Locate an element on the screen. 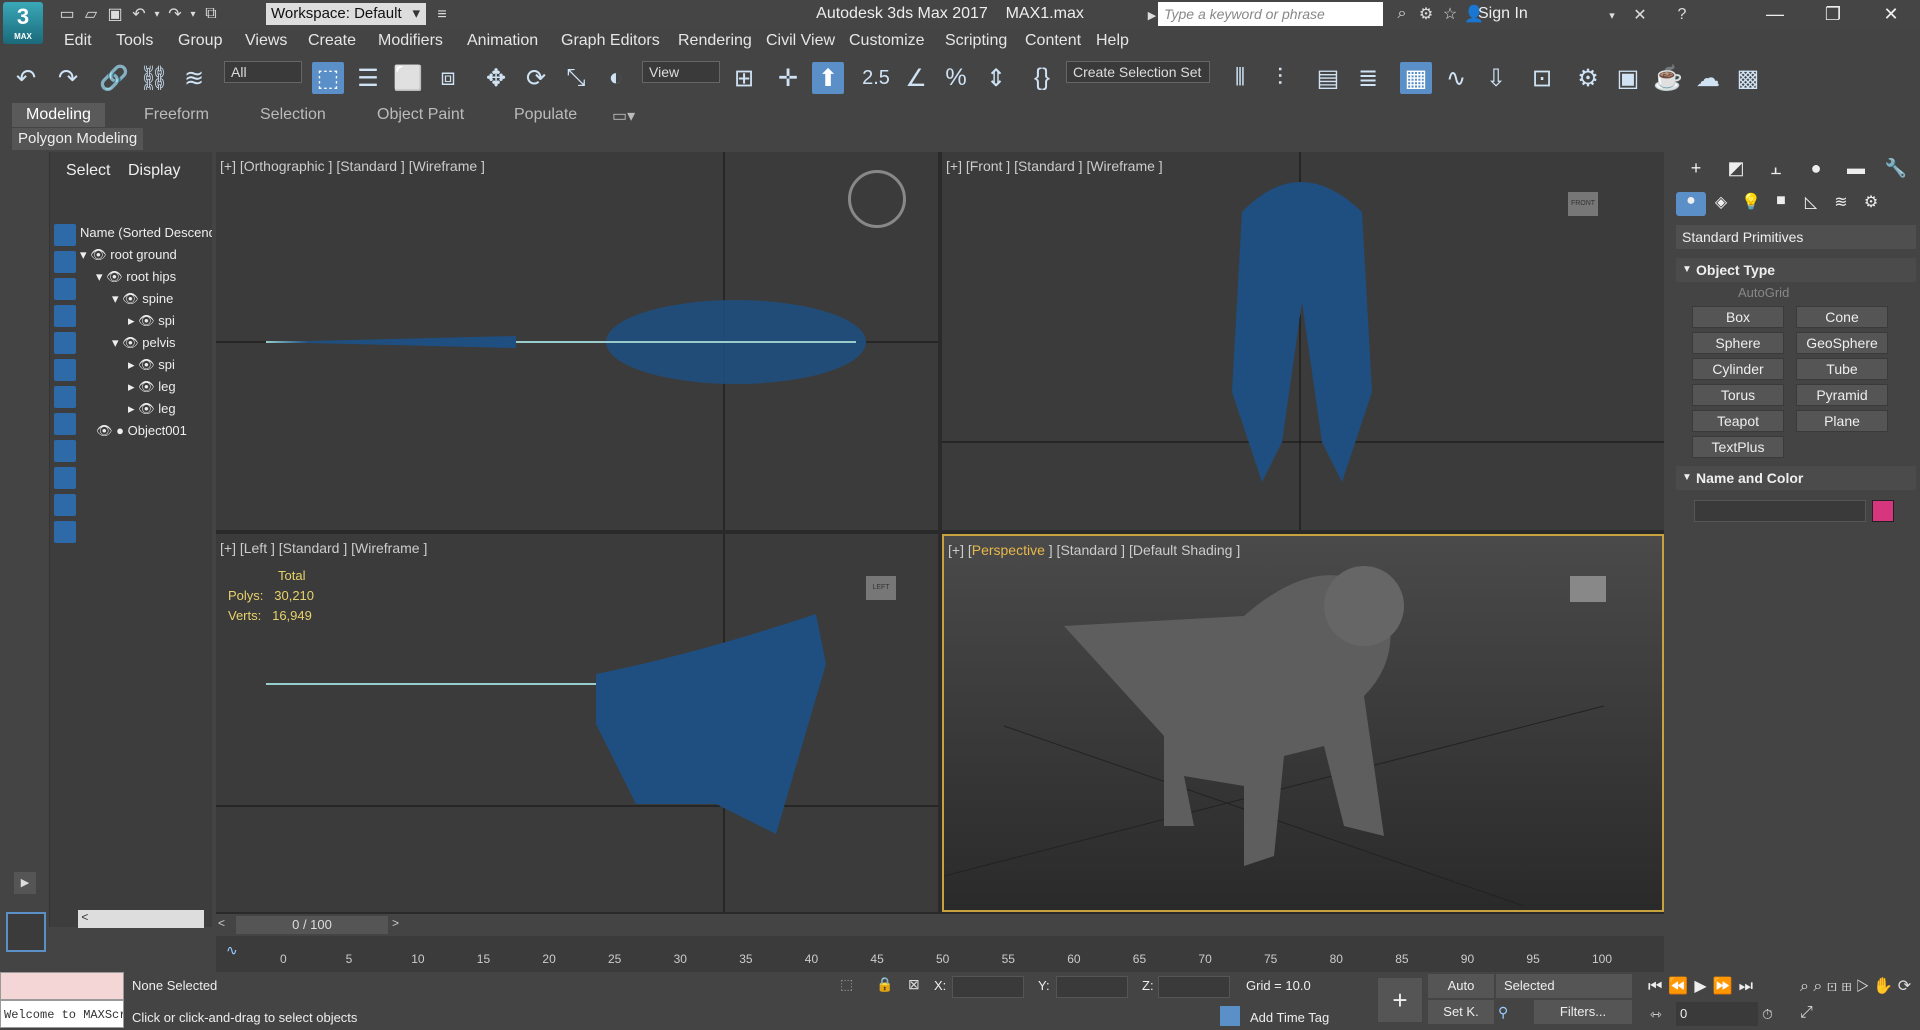  redo-icon: ↷ is located at coordinates (68, 78).